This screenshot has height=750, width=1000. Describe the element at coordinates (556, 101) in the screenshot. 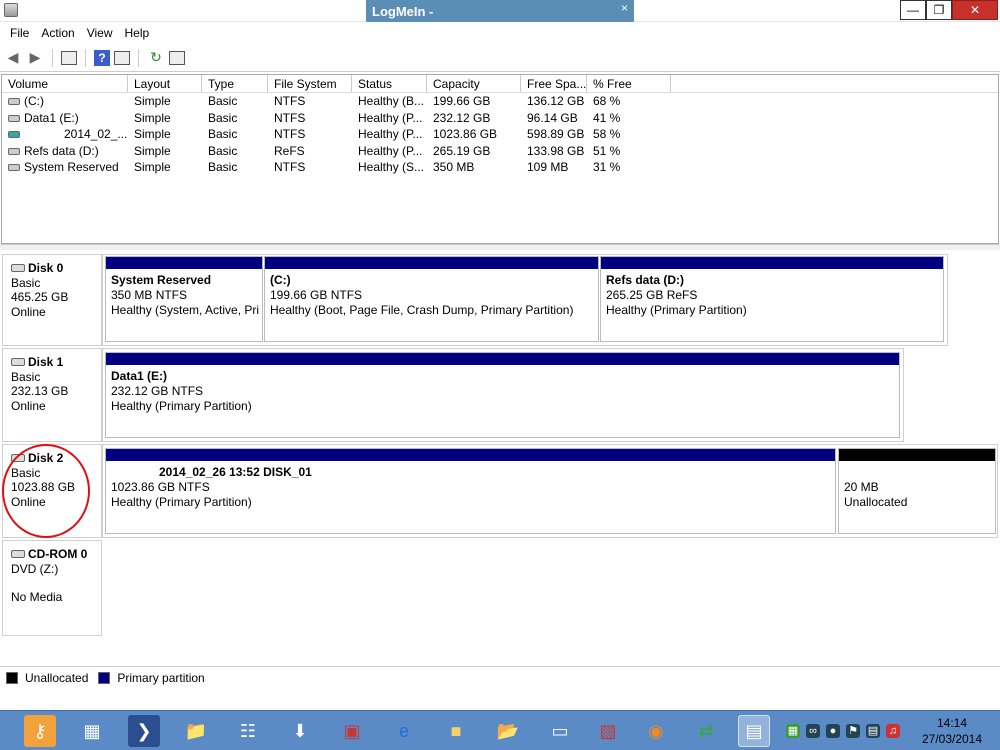

I see `free-space-cell: 136.12 GB` at that location.